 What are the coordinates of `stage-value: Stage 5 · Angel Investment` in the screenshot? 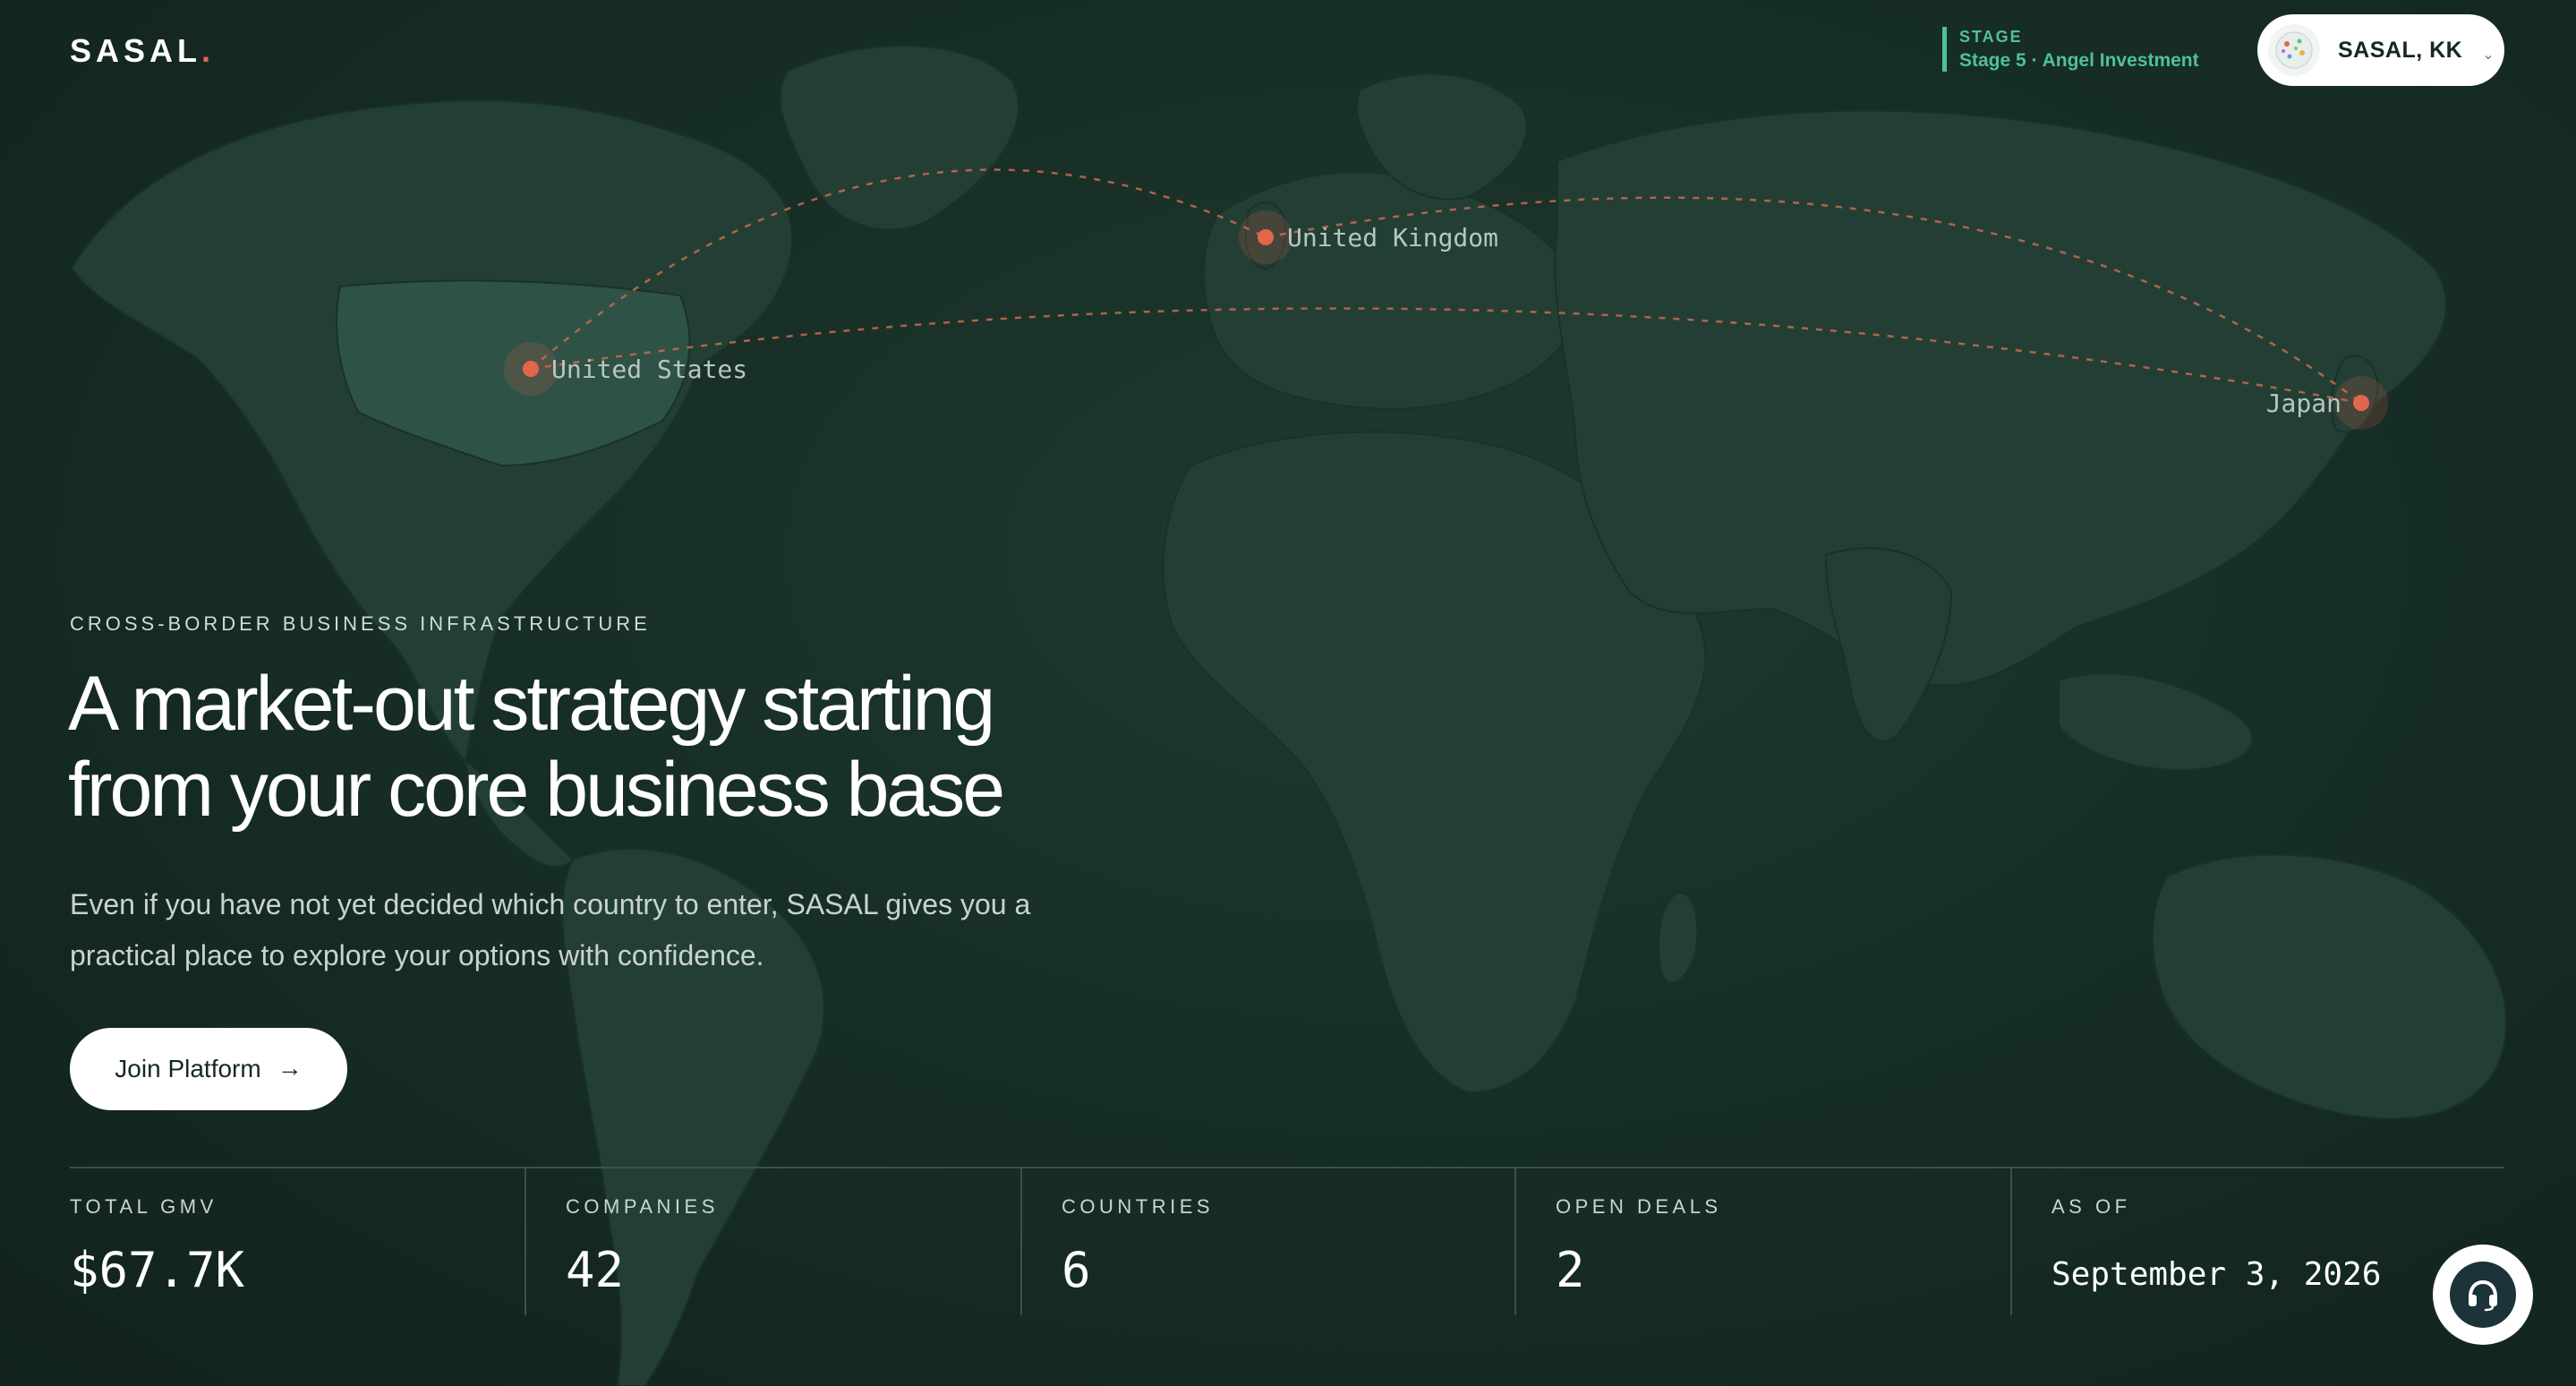 It's located at (2079, 60).